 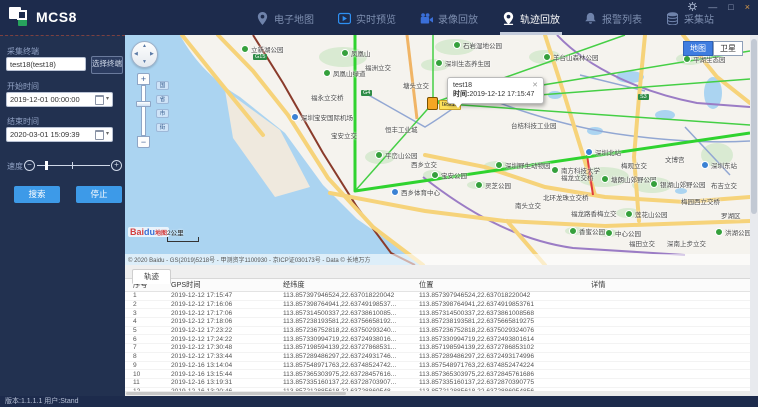 I want to click on map-type-map-button: 地图, so click(x=698, y=48).